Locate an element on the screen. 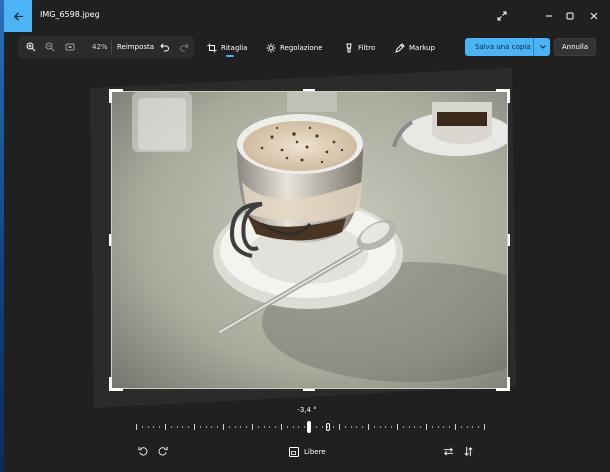 Image resolution: width=610 pixels, height=472 pixels. fit-to-window-button is located at coordinates (70, 47).